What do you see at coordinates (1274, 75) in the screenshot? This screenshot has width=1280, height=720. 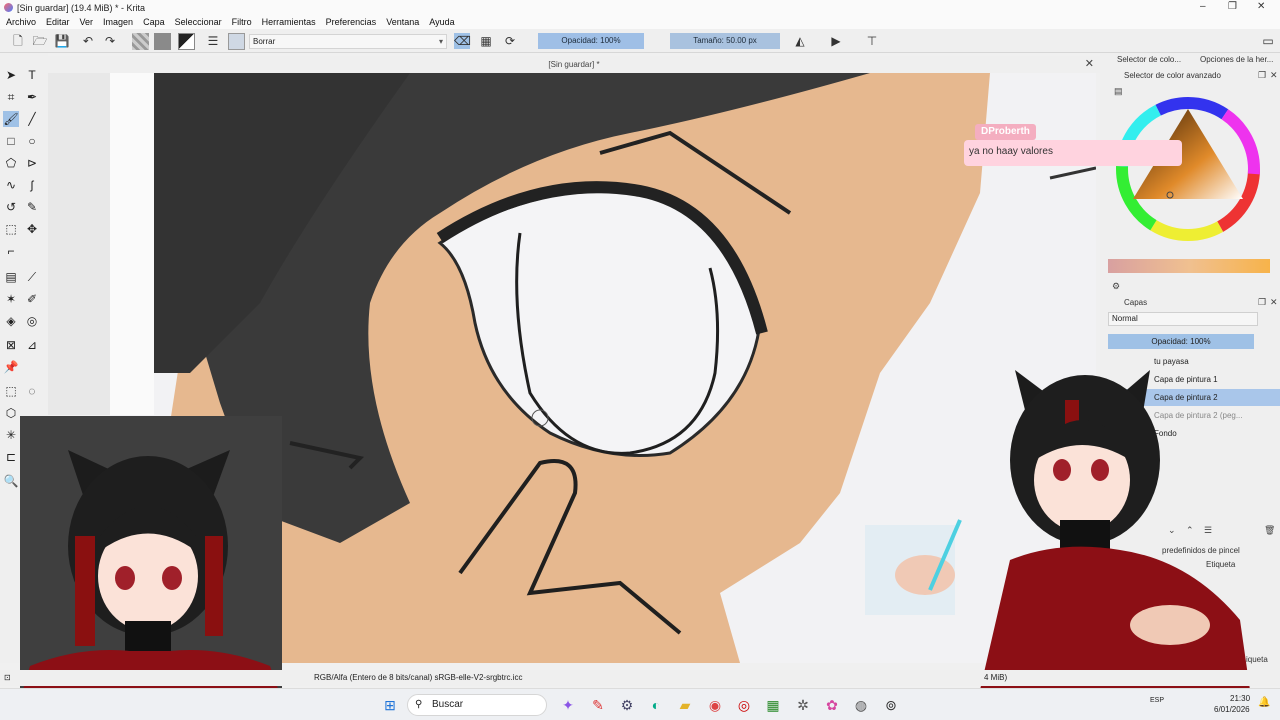 I see `close-docker-icon: ✕` at bounding box center [1274, 75].